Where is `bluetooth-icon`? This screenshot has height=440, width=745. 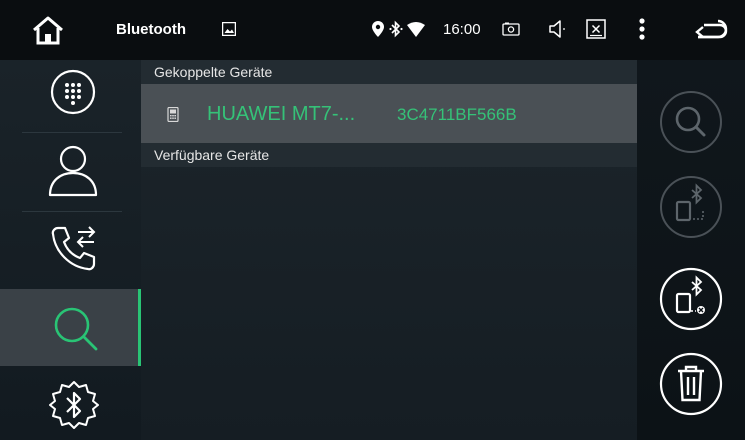 bluetooth-icon is located at coordinates (396, 29).